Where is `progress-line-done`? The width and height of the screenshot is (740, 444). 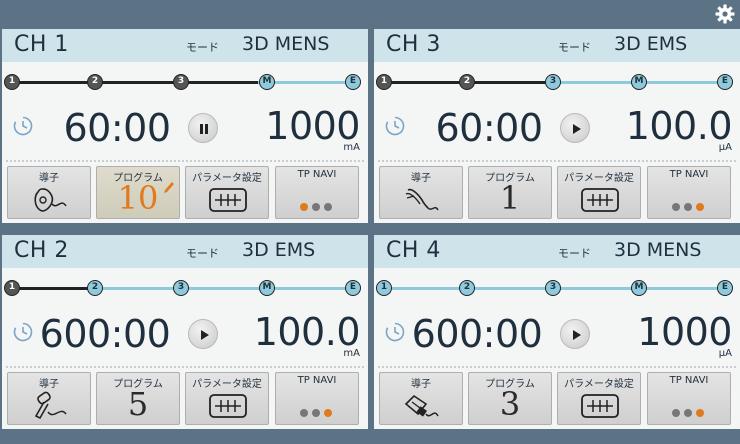
progress-line-done is located at coordinates (135, 82).